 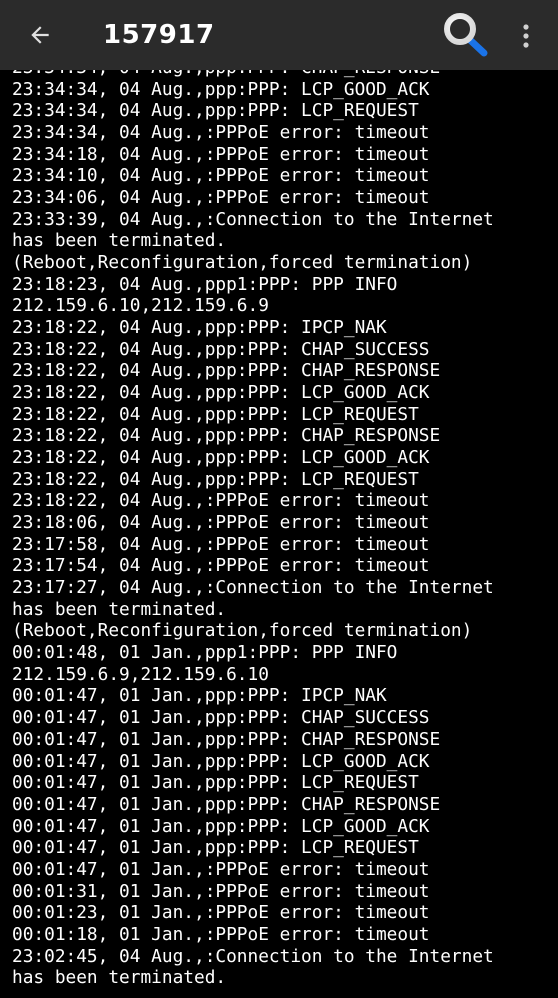 What do you see at coordinates (282, 74) in the screenshot?
I see `log-line: 23:34:34, 04 Aug.,ppp:PPP: CHAP_RESPONSE` at bounding box center [282, 74].